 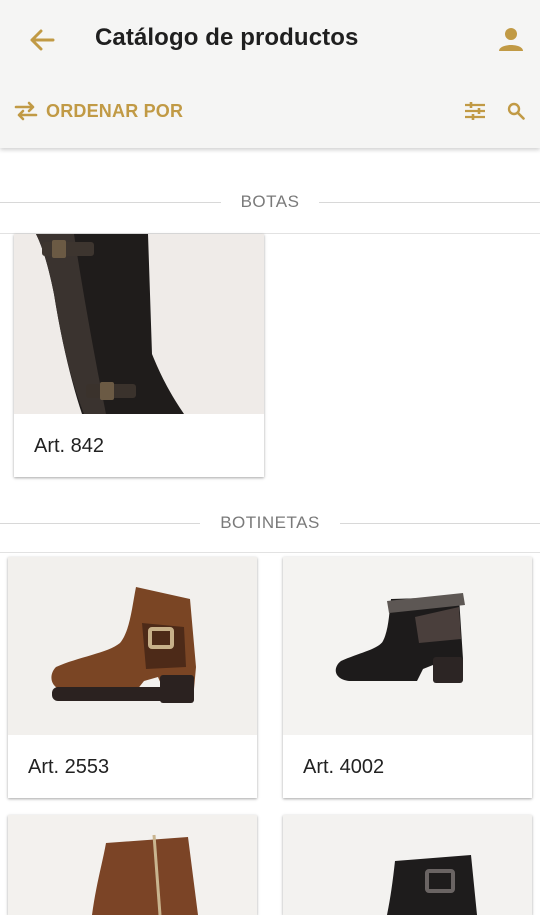 What do you see at coordinates (115, 110) in the screenshot?
I see `sort-label: ORDENAR POR` at bounding box center [115, 110].